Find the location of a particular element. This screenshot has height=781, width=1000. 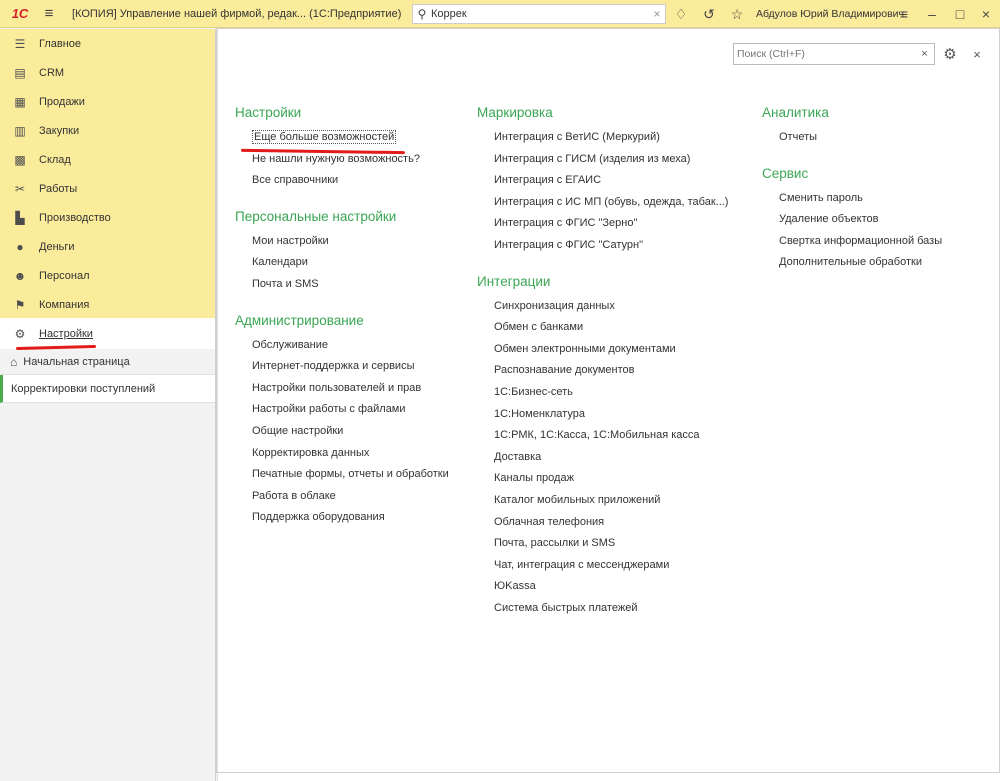

section-link: Отчеты is located at coordinates (852, 142).